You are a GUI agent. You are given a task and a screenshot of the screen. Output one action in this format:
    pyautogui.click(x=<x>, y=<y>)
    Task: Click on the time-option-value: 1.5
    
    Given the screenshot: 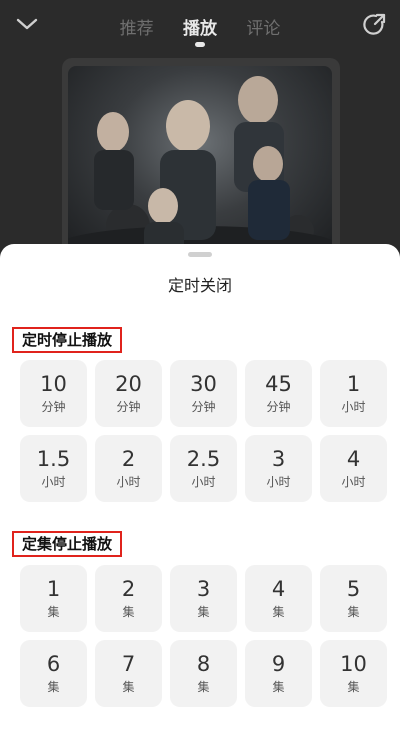 What is the action you would take?
    pyautogui.click(x=53, y=459)
    